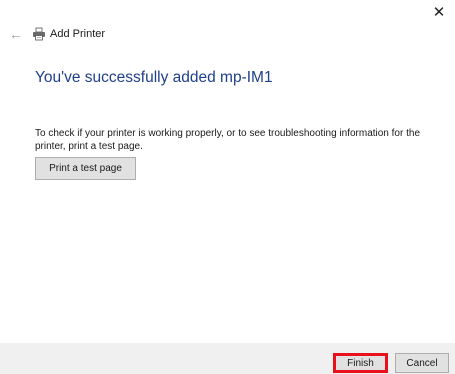 The width and height of the screenshot is (455, 374). Describe the element at coordinates (422, 363) in the screenshot. I see `cancel-button: Cancel` at that location.